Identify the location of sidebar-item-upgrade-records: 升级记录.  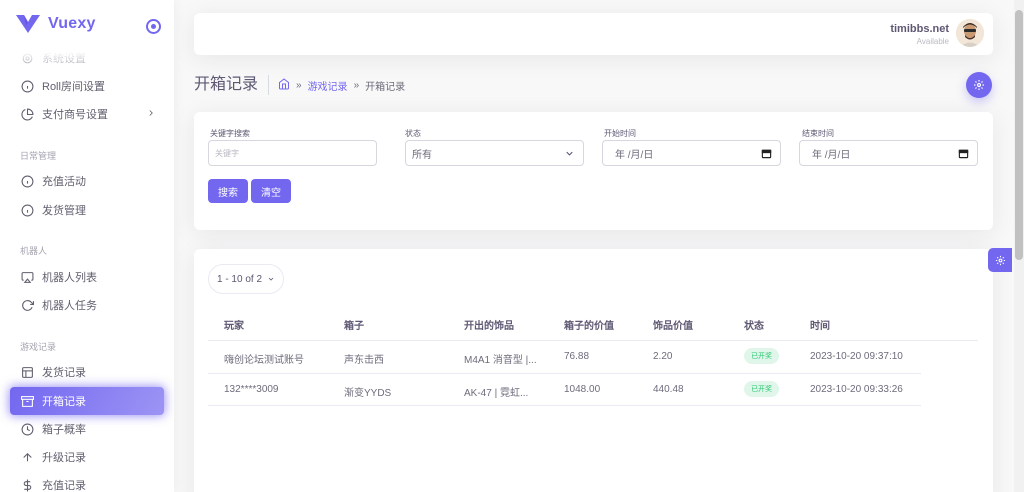
(87, 457).